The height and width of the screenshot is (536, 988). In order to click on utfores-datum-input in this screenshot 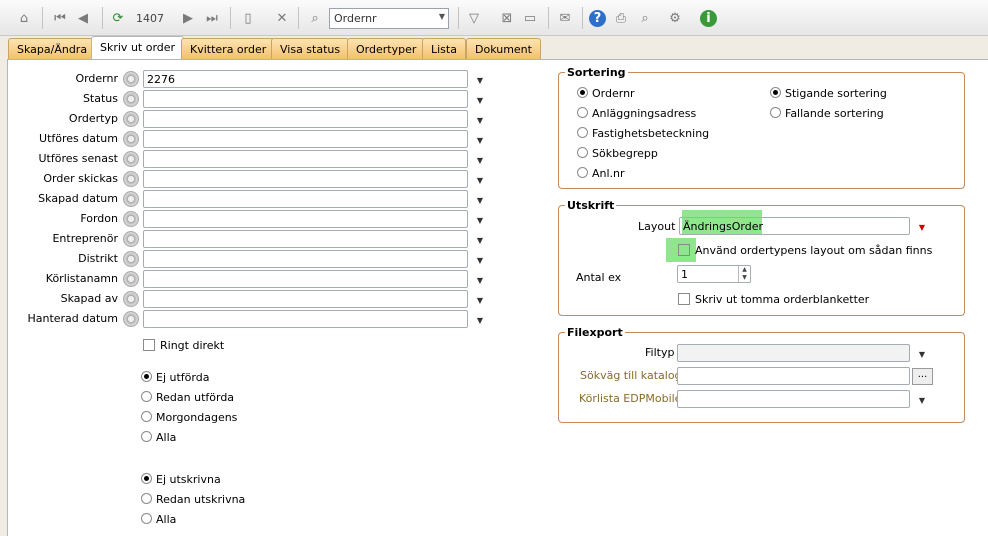, I will do `click(305, 139)`.